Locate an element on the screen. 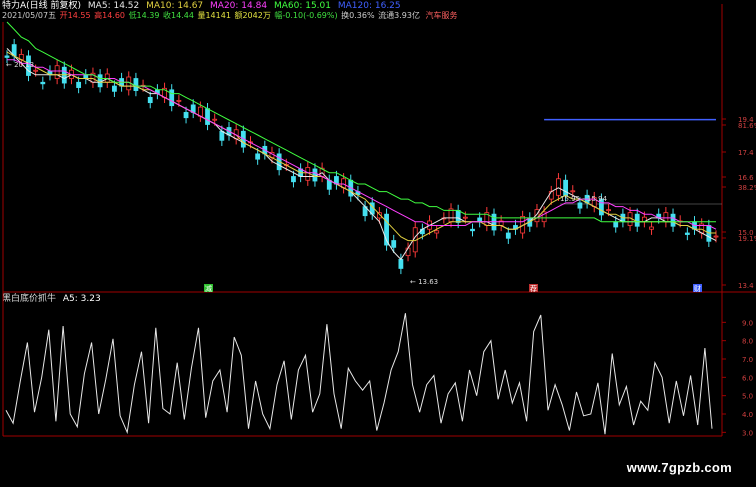  ind-axis-label: 8.0 is located at coordinates (747, 342).